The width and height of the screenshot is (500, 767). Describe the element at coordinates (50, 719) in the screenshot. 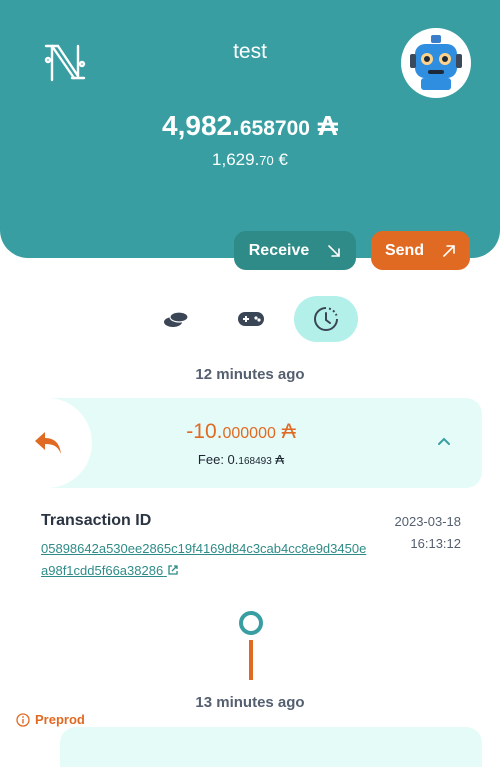

I see `network-badge: Preprod` at that location.